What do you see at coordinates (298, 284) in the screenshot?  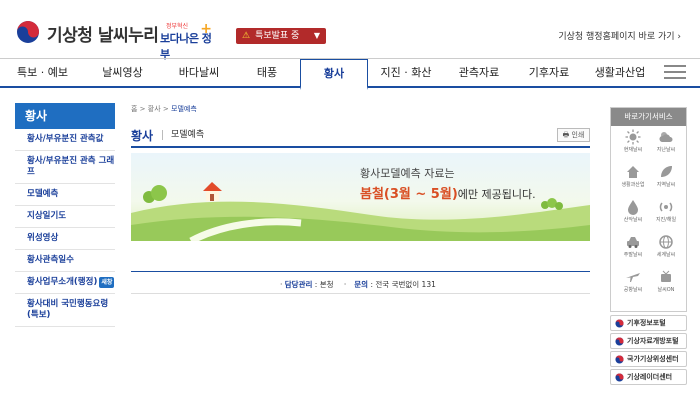 I see `manager-label: 담당관리` at bounding box center [298, 284].